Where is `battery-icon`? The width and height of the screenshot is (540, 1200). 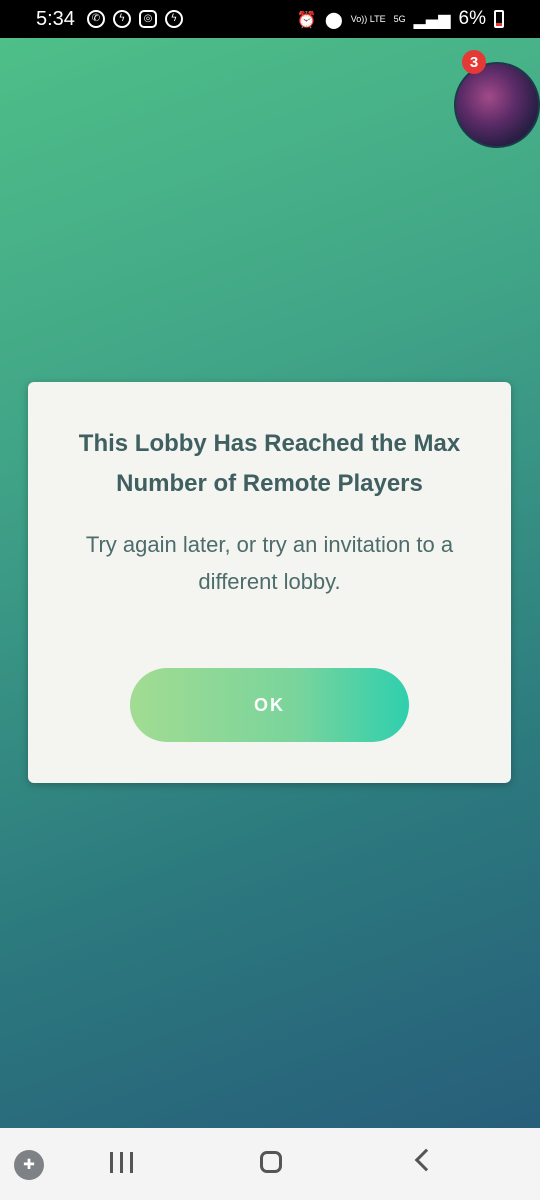
battery-icon is located at coordinates (499, 19).